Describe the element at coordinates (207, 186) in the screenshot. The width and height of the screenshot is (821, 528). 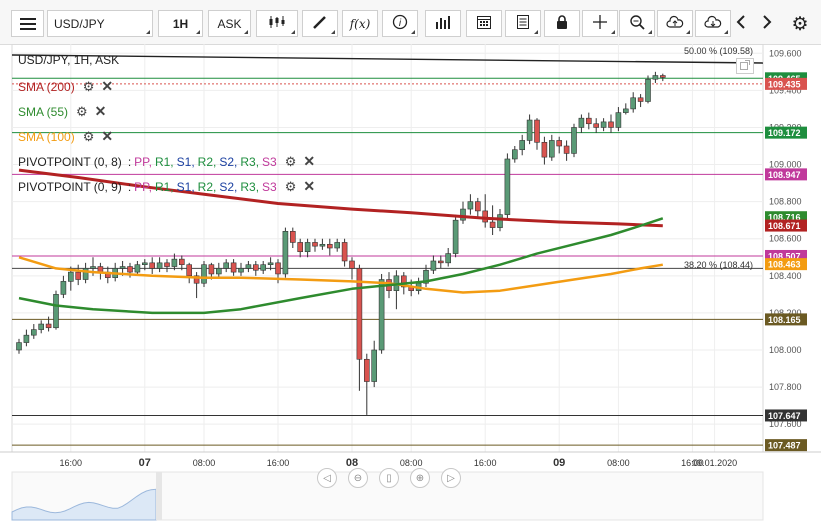
I see `pivot2-r2: R2,` at that location.